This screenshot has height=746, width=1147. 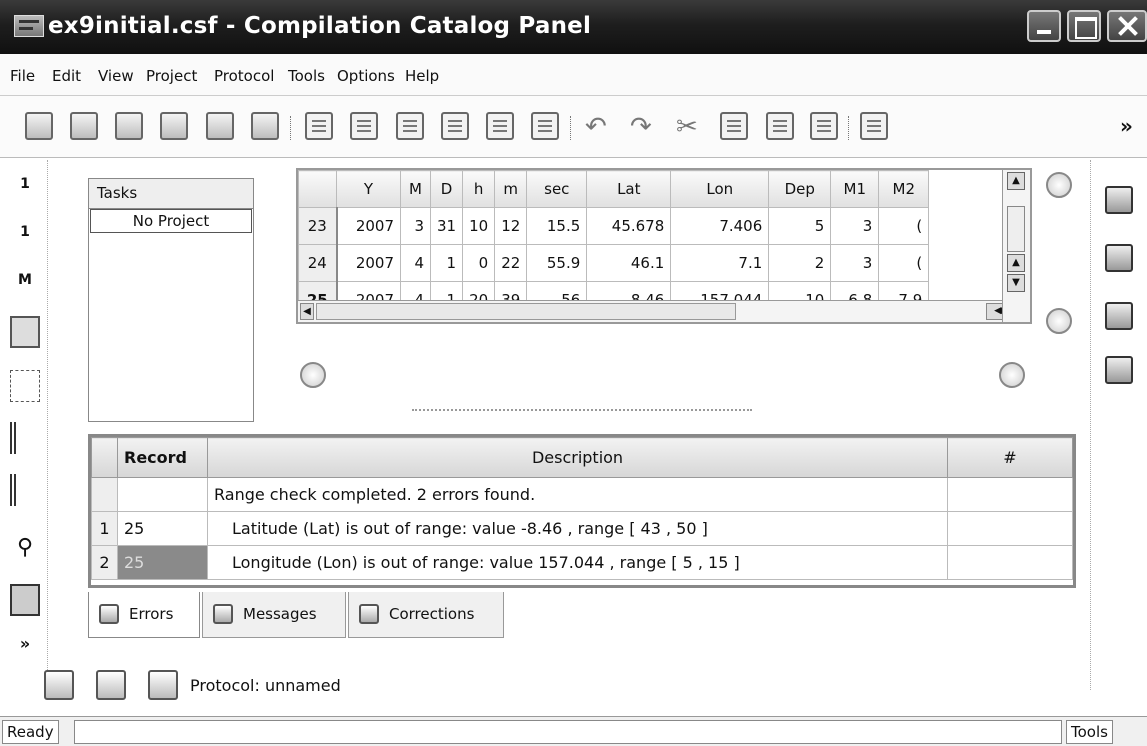 I want to click on column-header-m1: M1, so click(x=855, y=189).